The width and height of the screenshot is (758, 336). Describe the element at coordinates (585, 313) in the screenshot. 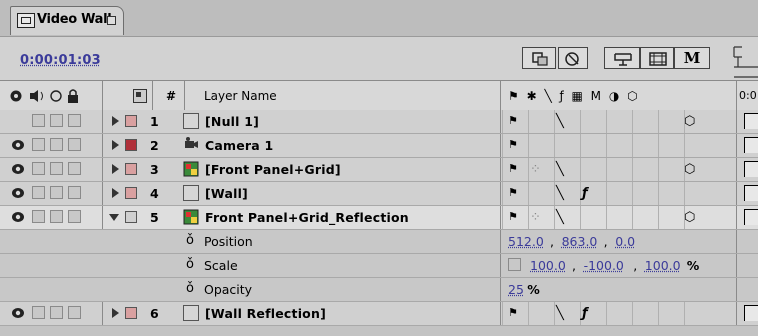

I see `effect-switch-icon: ƒ` at that location.